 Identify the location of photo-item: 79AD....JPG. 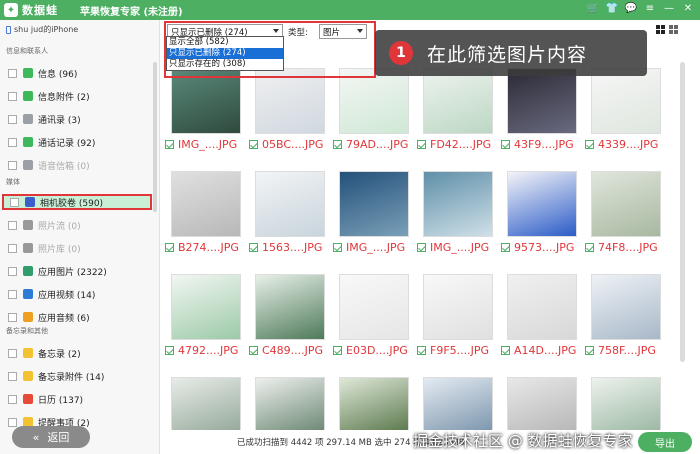
(374, 109).